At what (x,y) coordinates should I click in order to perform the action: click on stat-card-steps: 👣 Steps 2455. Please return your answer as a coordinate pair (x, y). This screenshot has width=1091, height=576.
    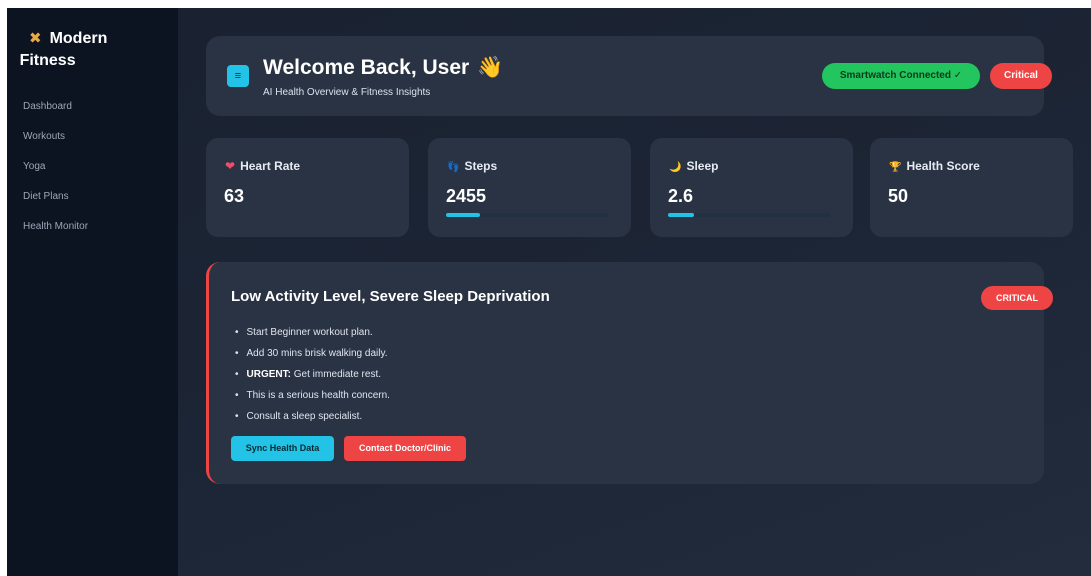
    Looking at the image, I should click on (529, 187).